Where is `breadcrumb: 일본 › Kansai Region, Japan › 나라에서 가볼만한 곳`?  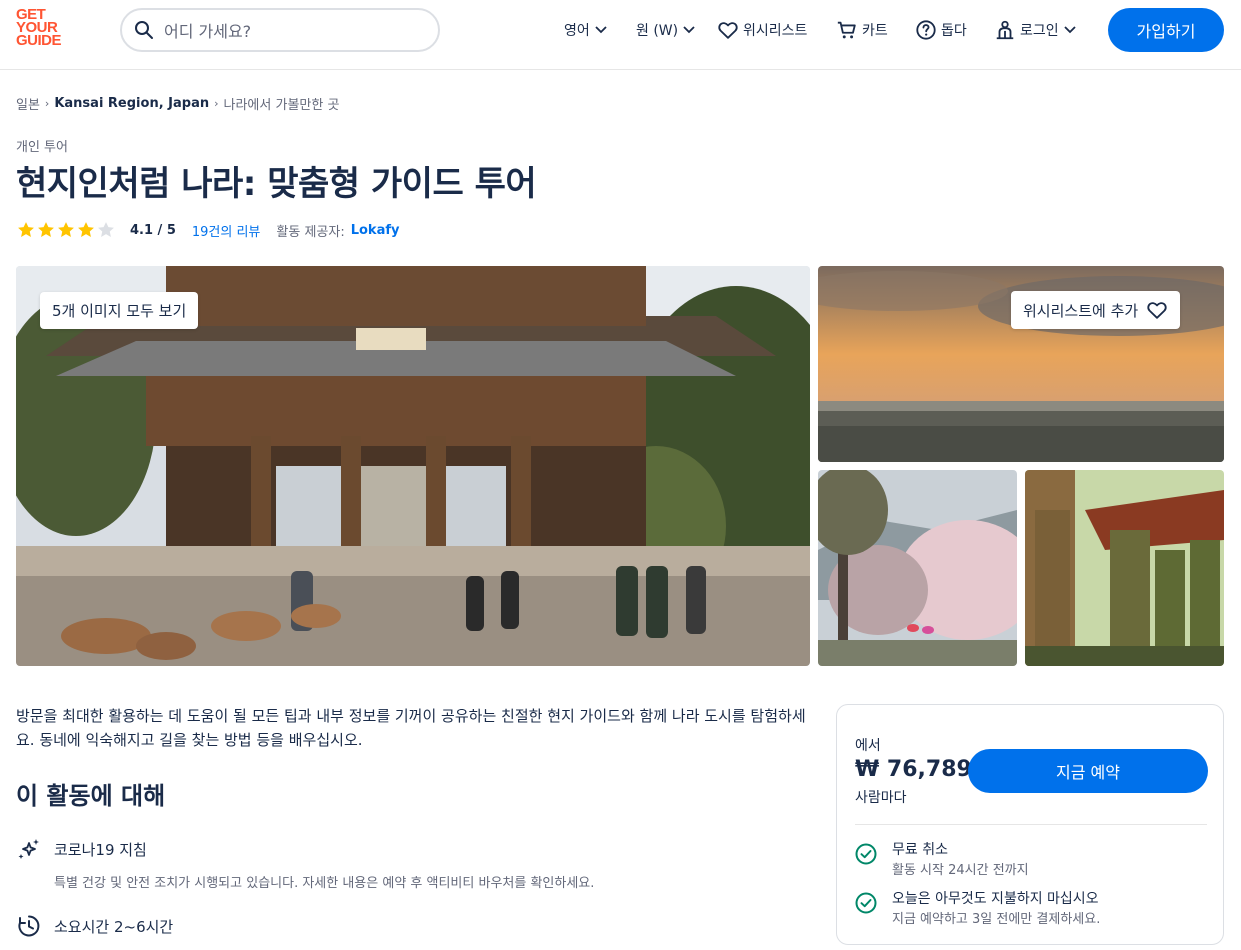 breadcrumb: 일본 › Kansai Region, Japan › 나라에서 가볼만한 곳 is located at coordinates (177, 103).